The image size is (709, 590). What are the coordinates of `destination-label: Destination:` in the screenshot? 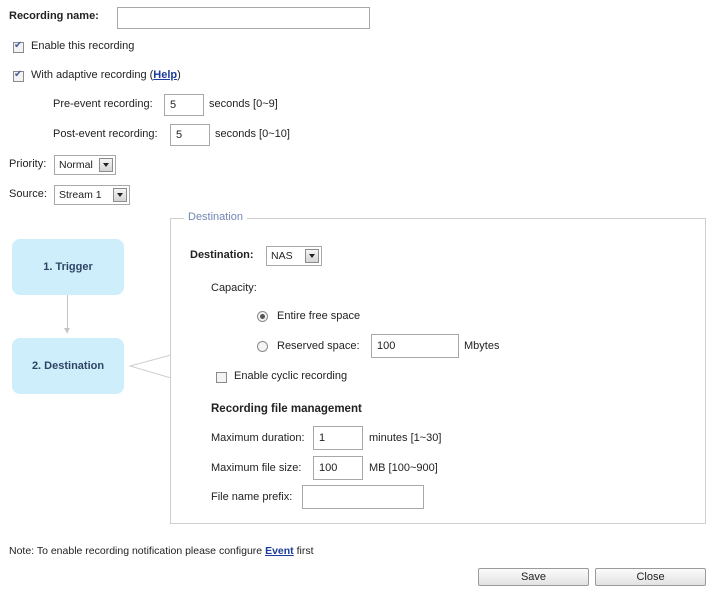 It's located at (222, 255).